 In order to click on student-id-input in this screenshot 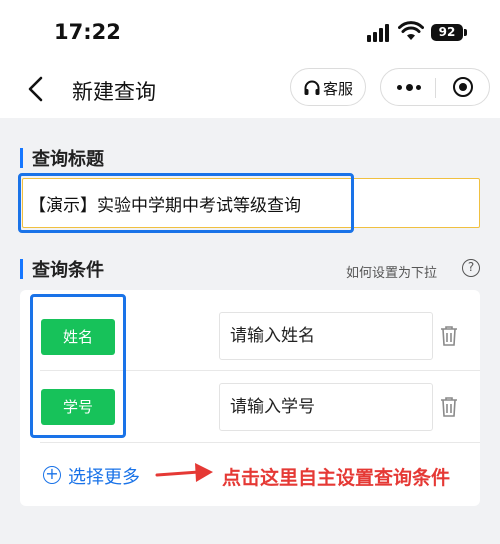, I will do `click(326, 407)`.